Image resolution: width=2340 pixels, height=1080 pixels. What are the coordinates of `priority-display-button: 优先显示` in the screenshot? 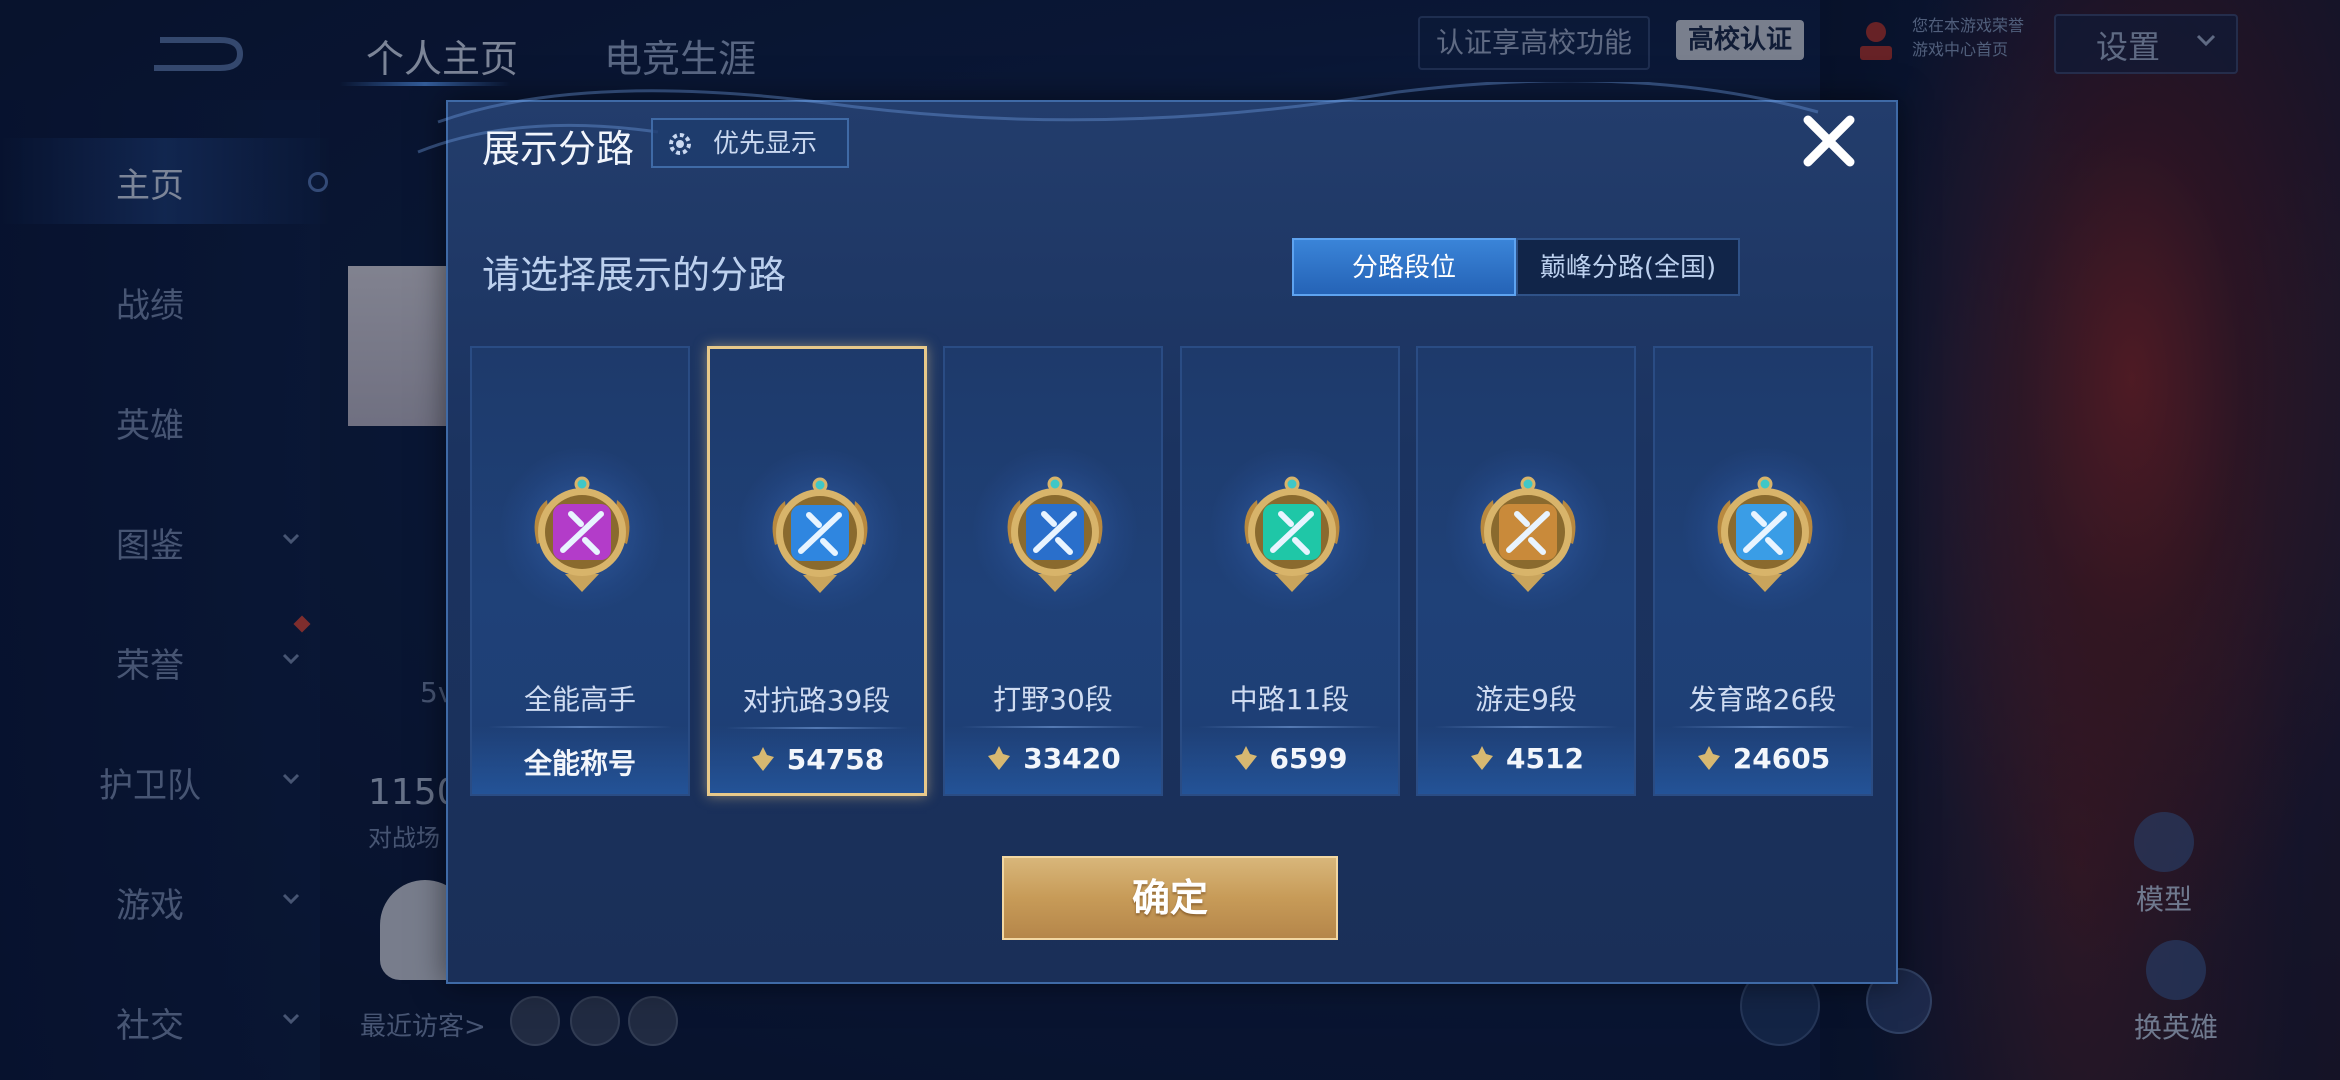 It's located at (750, 143).